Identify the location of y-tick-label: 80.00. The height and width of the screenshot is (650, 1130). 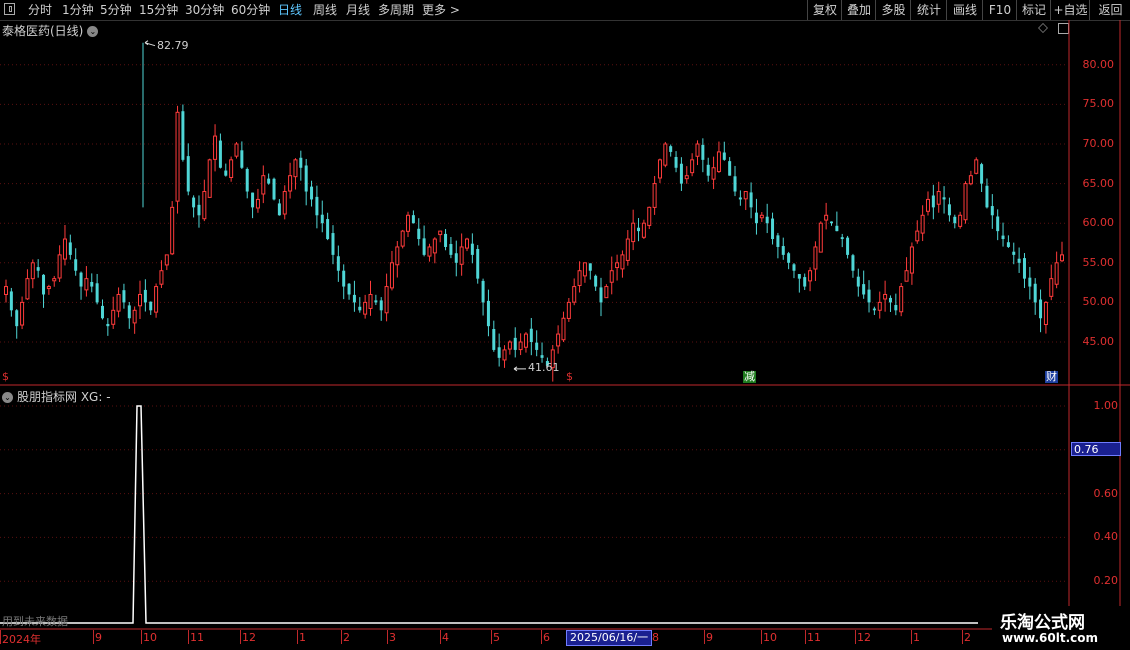
(1098, 64).